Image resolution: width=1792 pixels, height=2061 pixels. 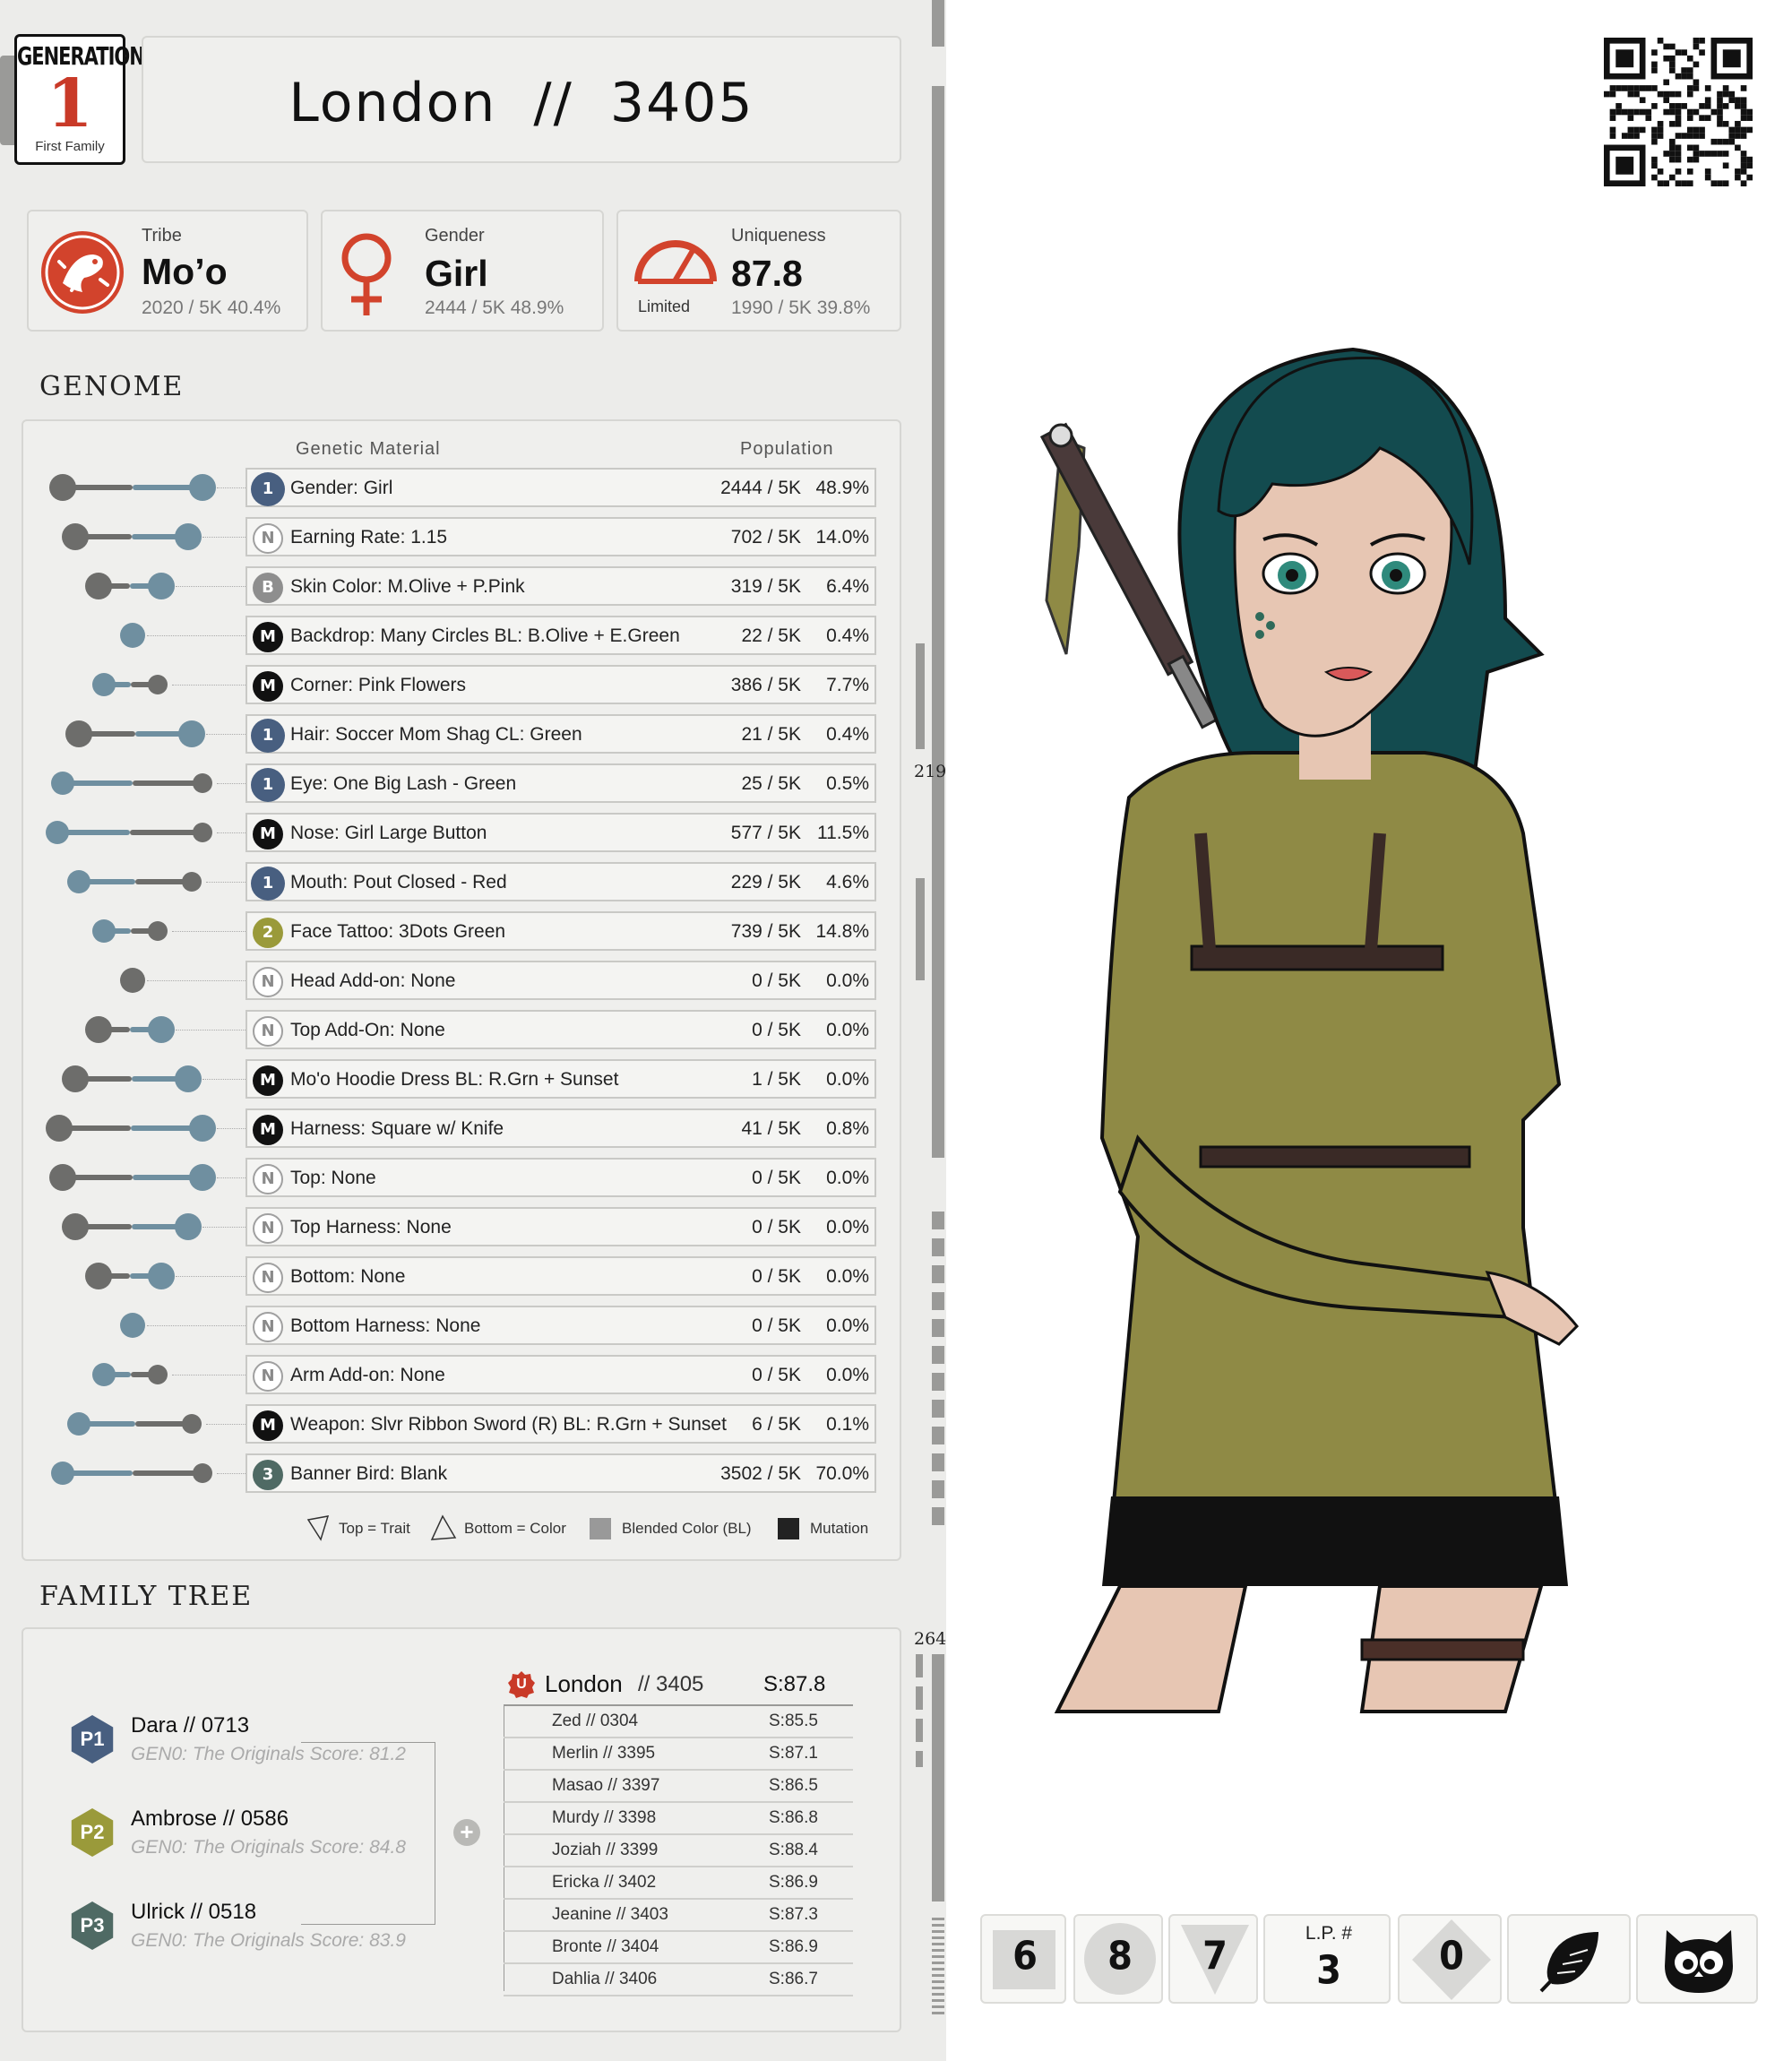 I want to click on trait-card-square: 6, so click(x=1023, y=1959).